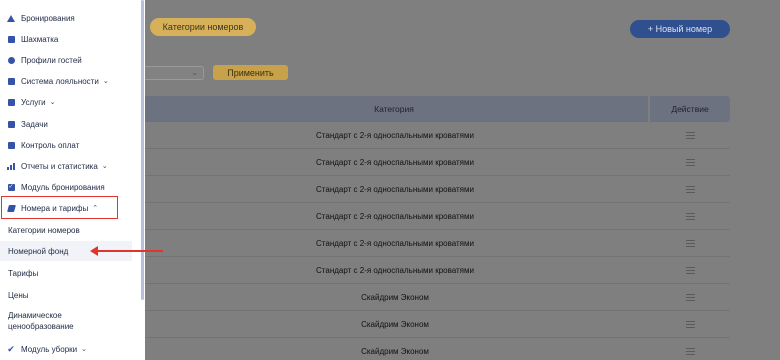 Image resolution: width=780 pixels, height=360 pixels. I want to click on sidebar-scrollbar, so click(142, 150).